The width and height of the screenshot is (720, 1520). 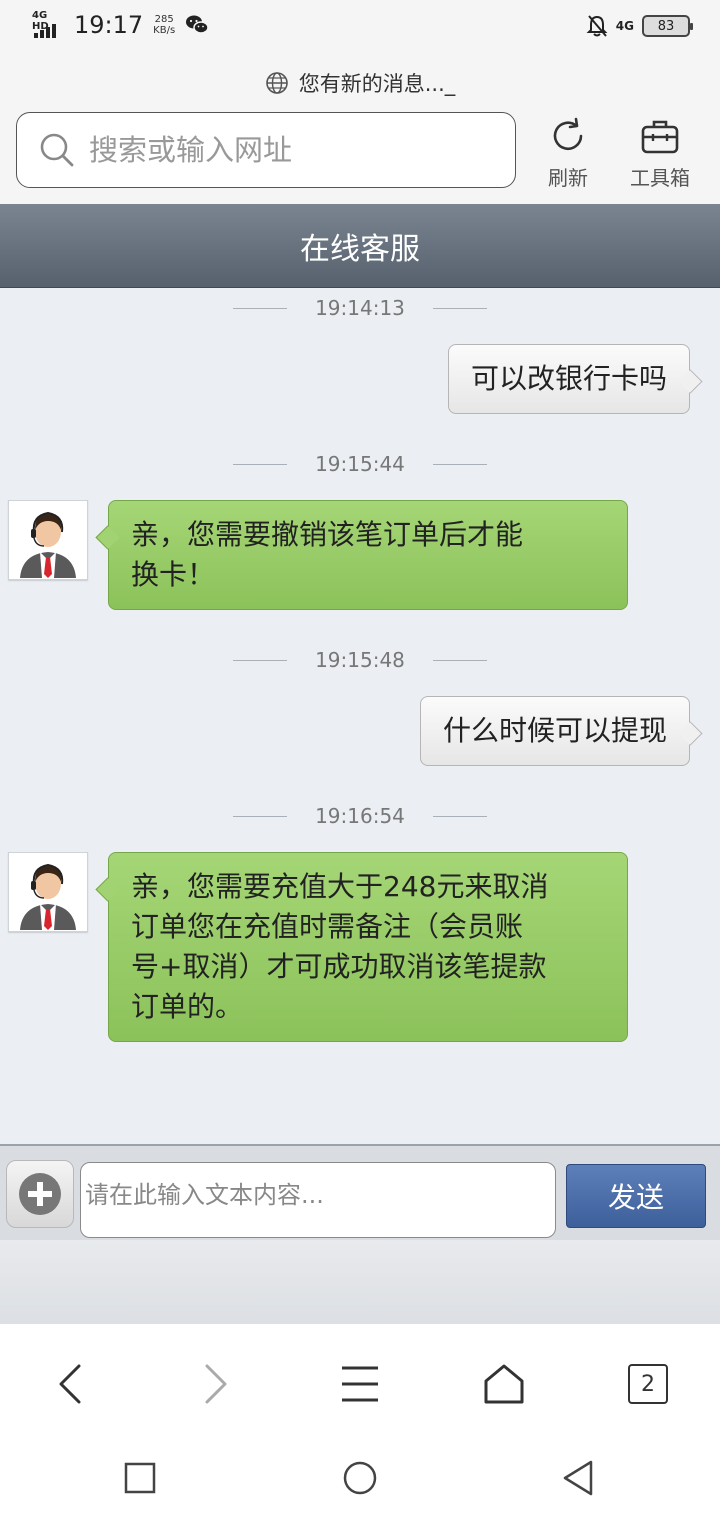 I want to click on message-input, so click(x=315, y=1195).